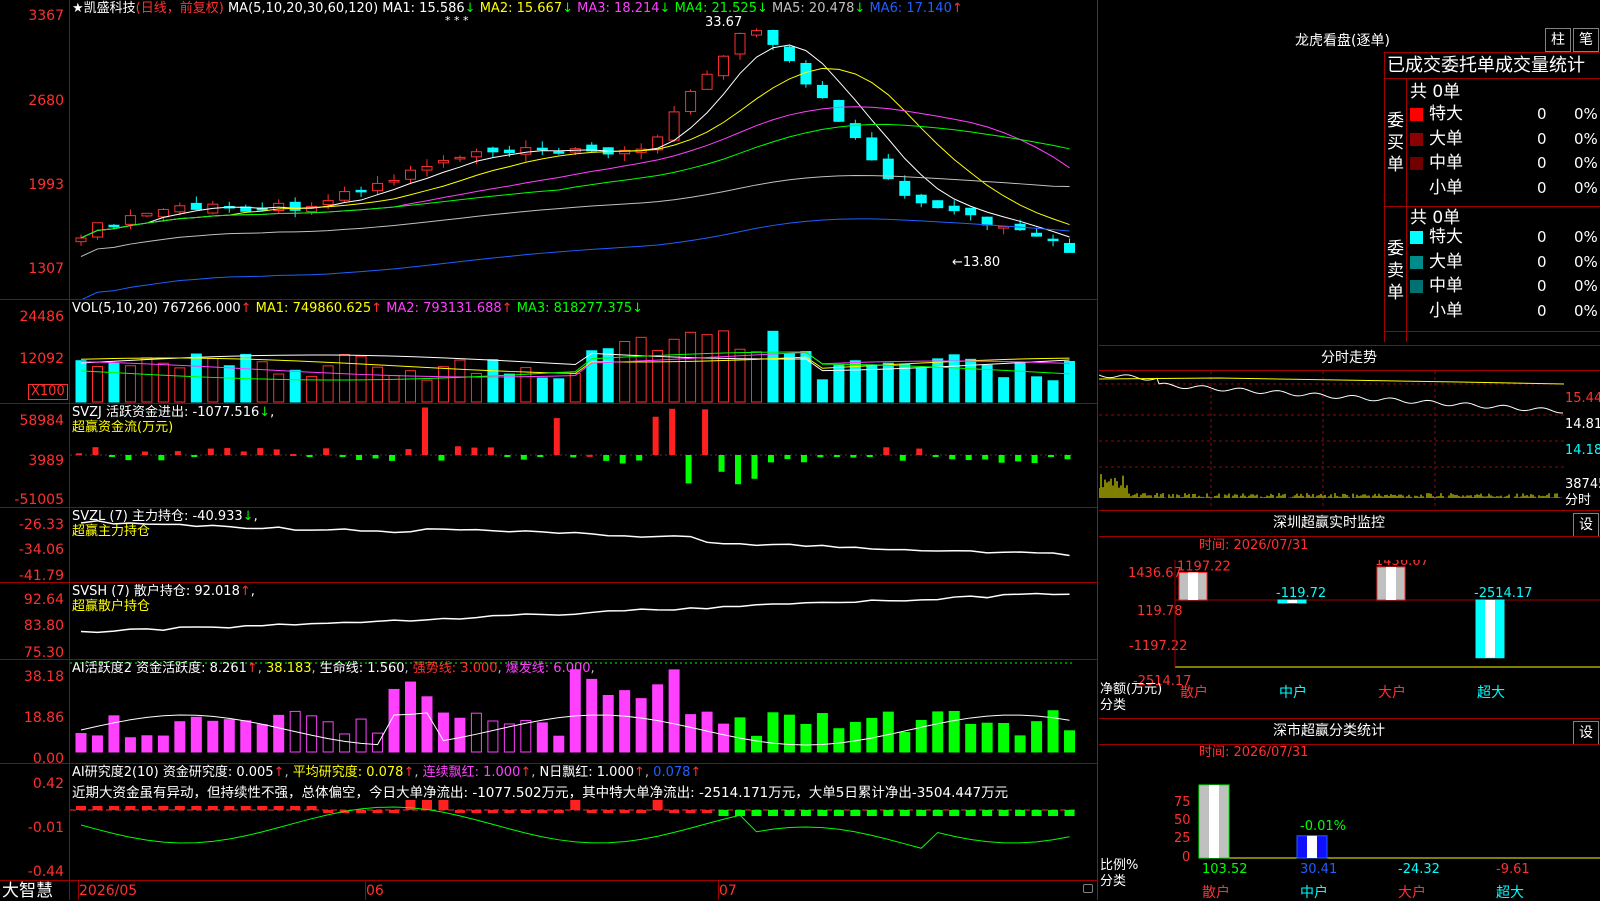 This screenshot has height=901, width=1600. What do you see at coordinates (583, 621) in the screenshot?
I see `svsh-chart` at bounding box center [583, 621].